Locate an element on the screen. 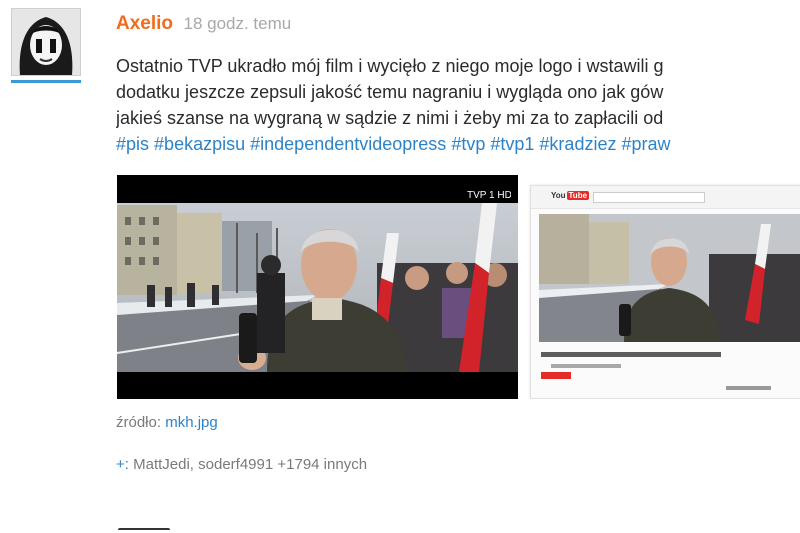 This screenshot has height=533, width=800. tv-channel-logo: TVP 1 HD is located at coordinates (489, 195).